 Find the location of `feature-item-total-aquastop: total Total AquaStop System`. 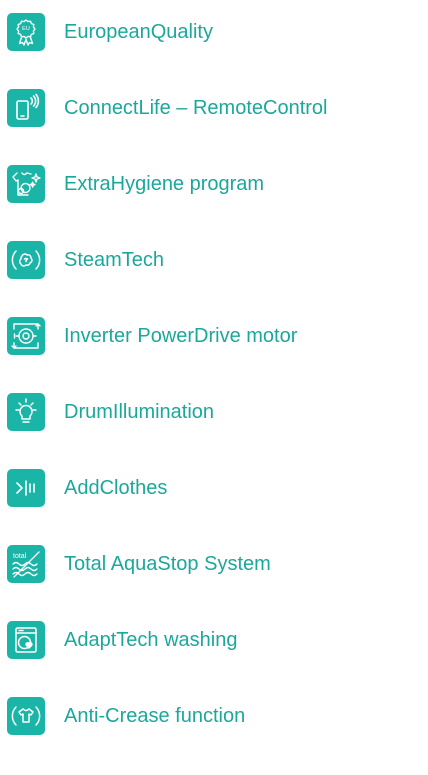

feature-item-total-aquastop: total Total AquaStop System is located at coordinates (139, 564).